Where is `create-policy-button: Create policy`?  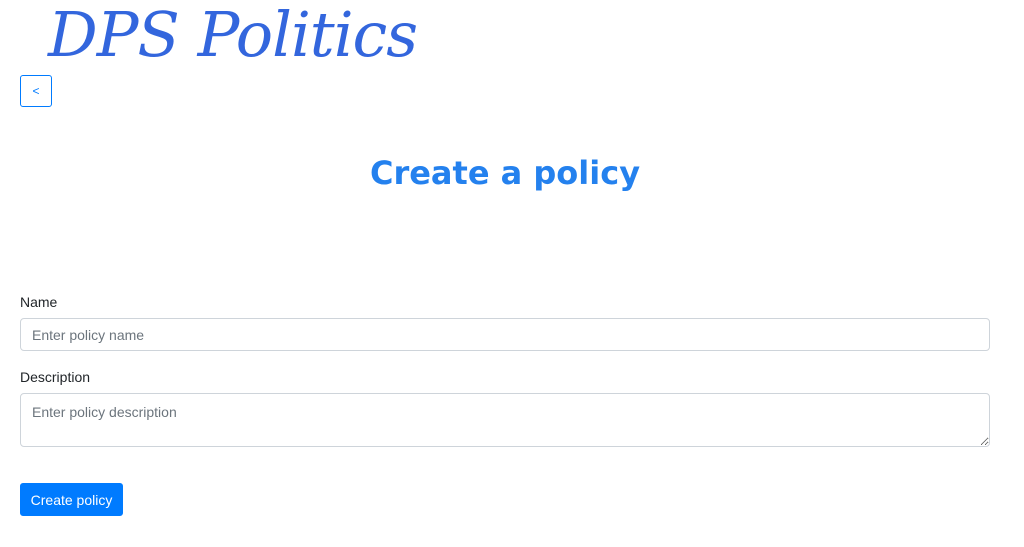 create-policy-button: Create policy is located at coordinates (71, 499).